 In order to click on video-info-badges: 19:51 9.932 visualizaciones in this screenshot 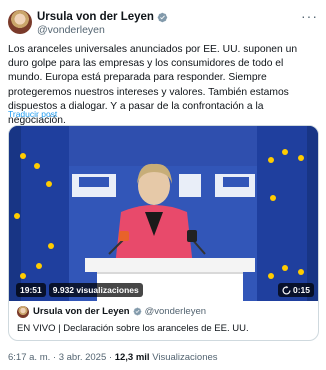, I will do `click(79, 290)`.